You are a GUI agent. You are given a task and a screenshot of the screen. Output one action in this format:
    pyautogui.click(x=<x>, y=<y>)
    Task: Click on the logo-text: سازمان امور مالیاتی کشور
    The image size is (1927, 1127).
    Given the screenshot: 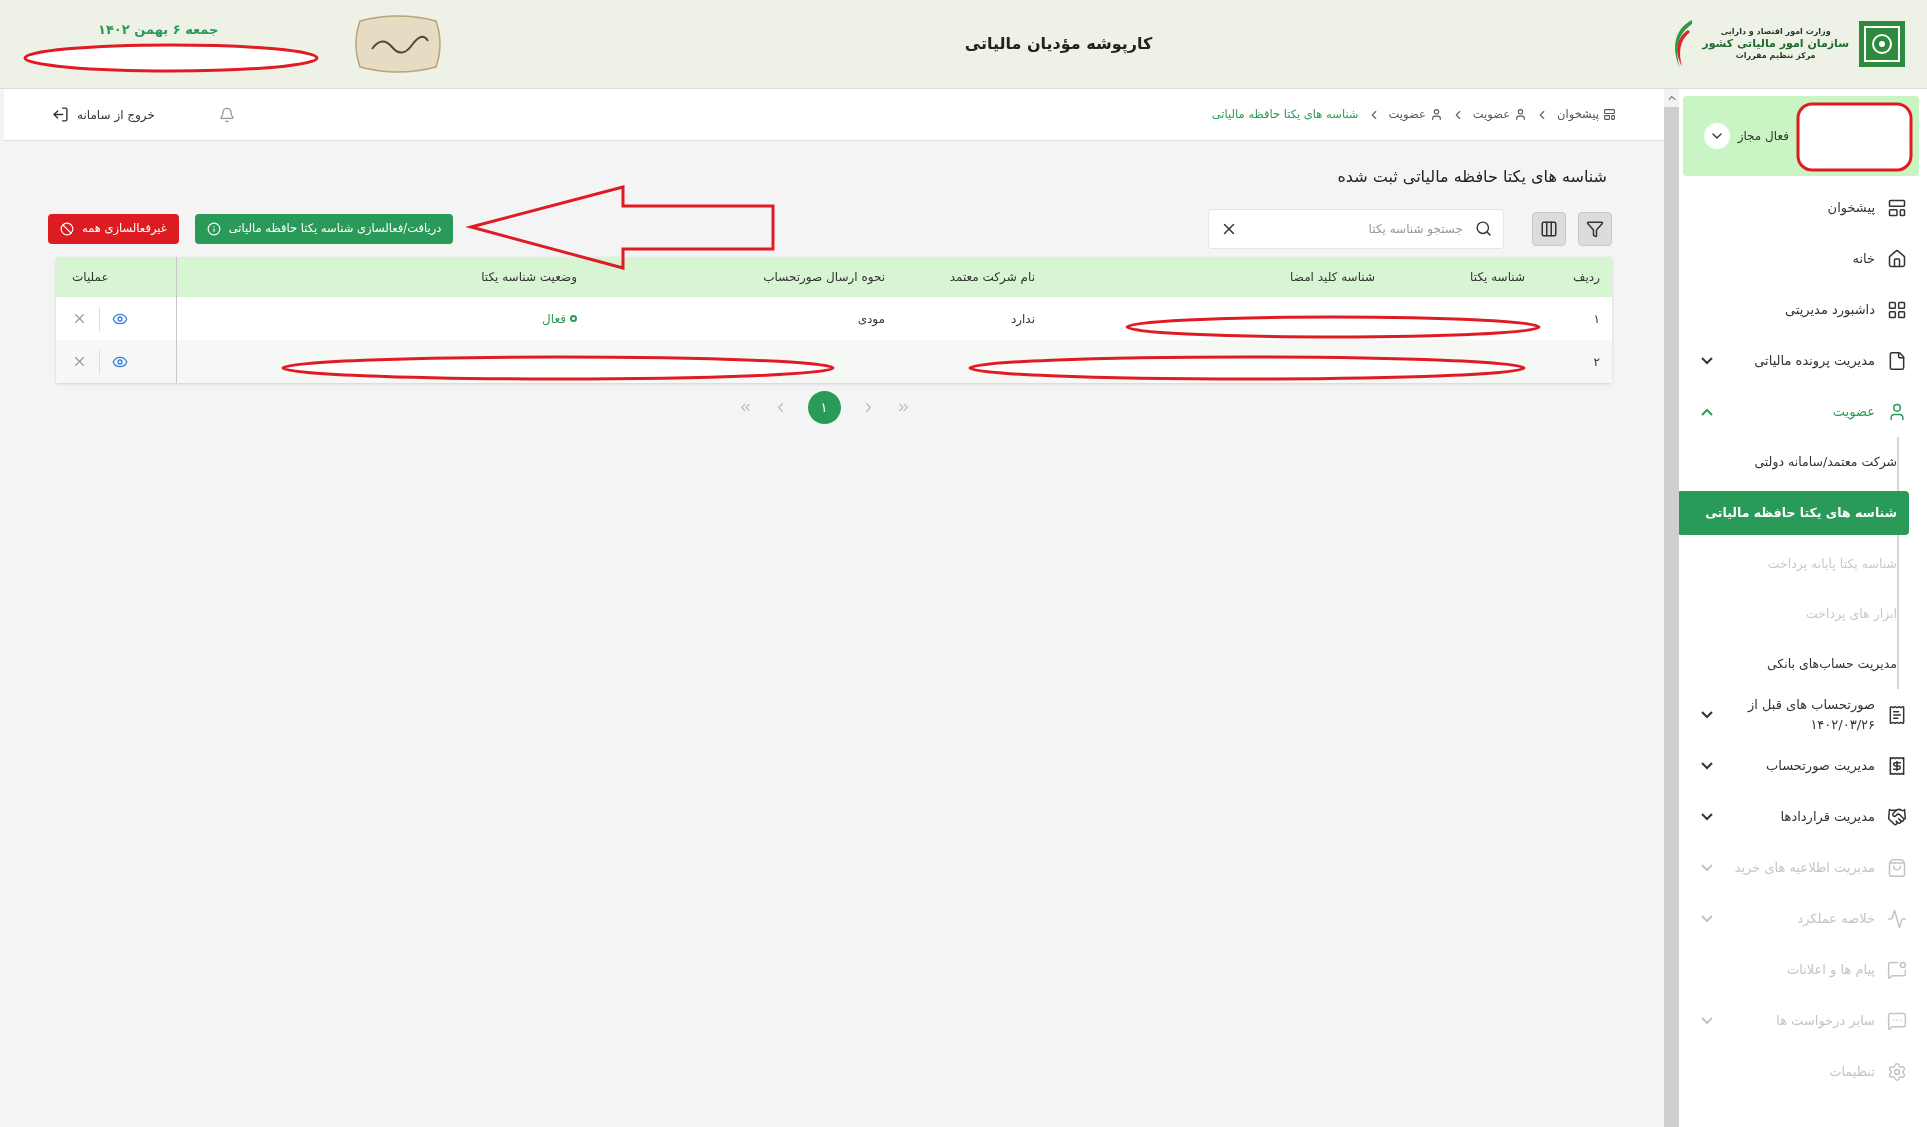 What is the action you would take?
    pyautogui.click(x=1775, y=44)
    